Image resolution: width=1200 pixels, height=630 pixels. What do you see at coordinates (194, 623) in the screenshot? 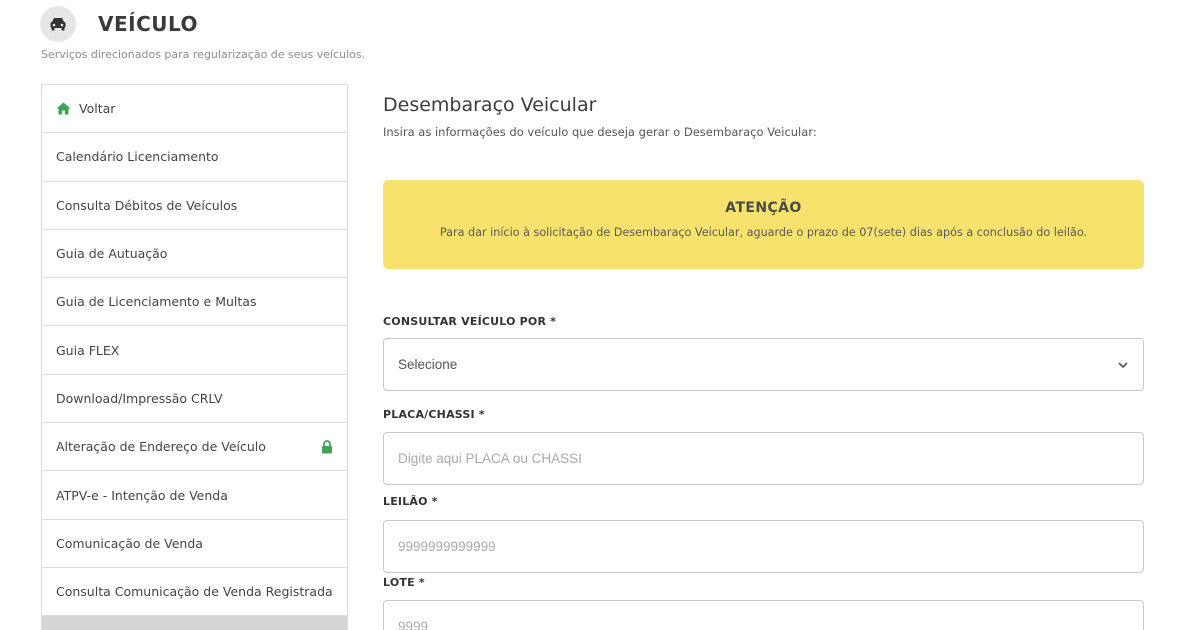
I see `sidebar-item-partial` at bounding box center [194, 623].